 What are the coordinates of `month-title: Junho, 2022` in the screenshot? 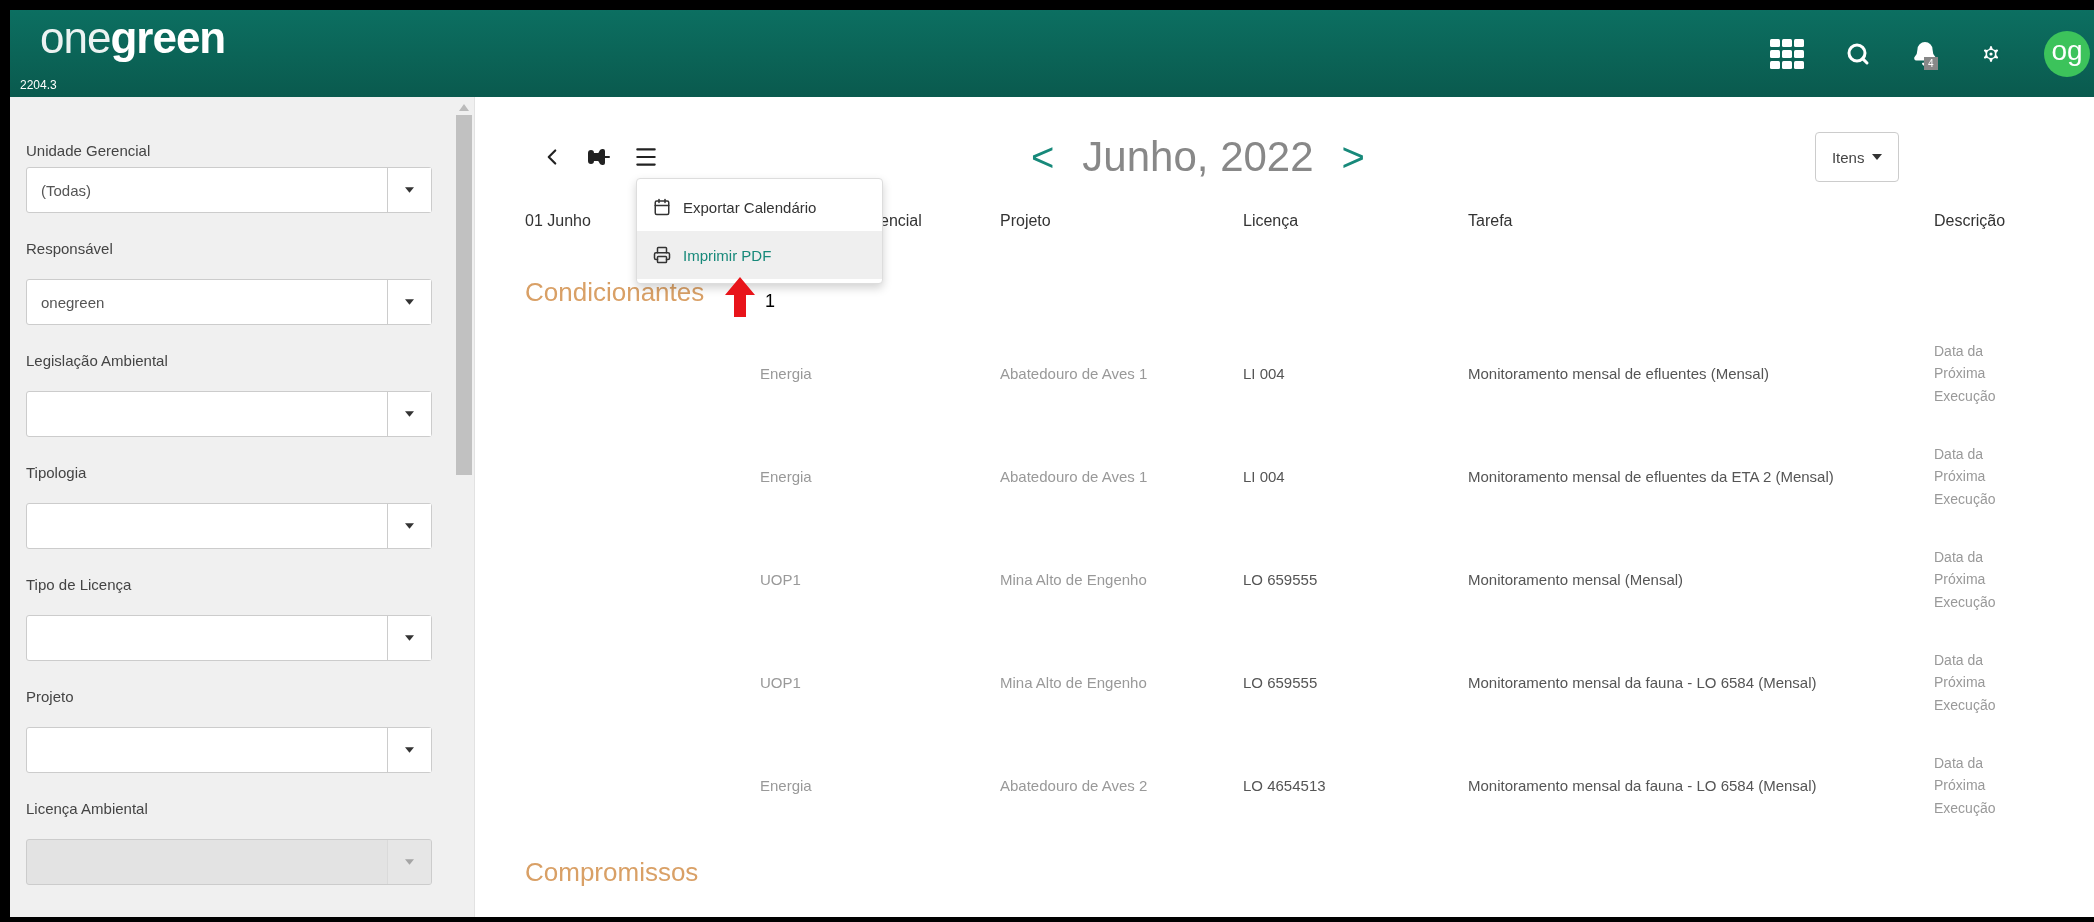 It's located at (1198, 157).